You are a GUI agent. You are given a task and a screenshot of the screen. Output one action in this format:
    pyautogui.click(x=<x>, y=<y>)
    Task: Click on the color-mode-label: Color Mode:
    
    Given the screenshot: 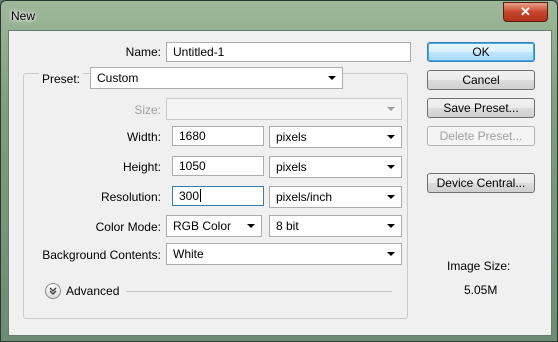 What is the action you would take?
    pyautogui.click(x=128, y=227)
    